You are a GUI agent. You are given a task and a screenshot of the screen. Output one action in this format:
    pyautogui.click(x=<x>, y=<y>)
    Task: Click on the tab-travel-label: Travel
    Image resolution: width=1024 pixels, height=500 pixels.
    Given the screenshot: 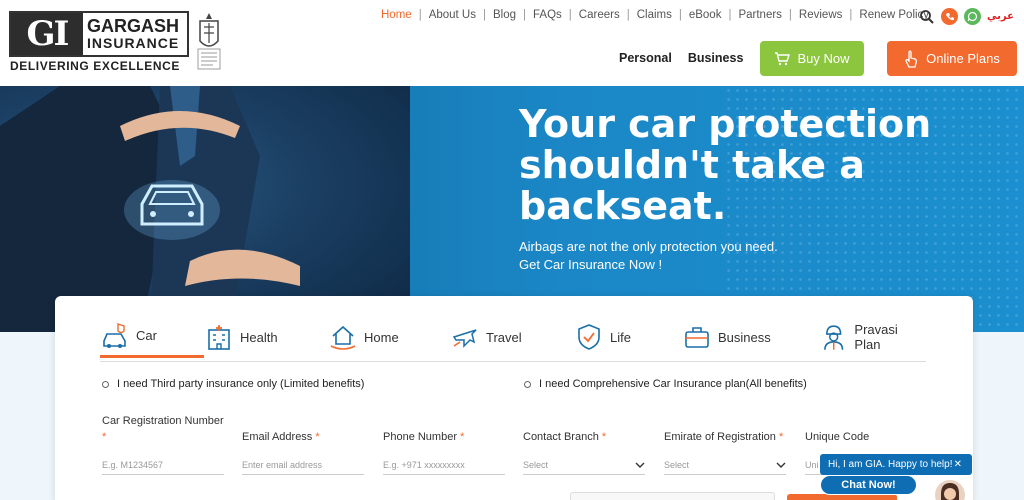 What is the action you would take?
    pyautogui.click(x=504, y=337)
    